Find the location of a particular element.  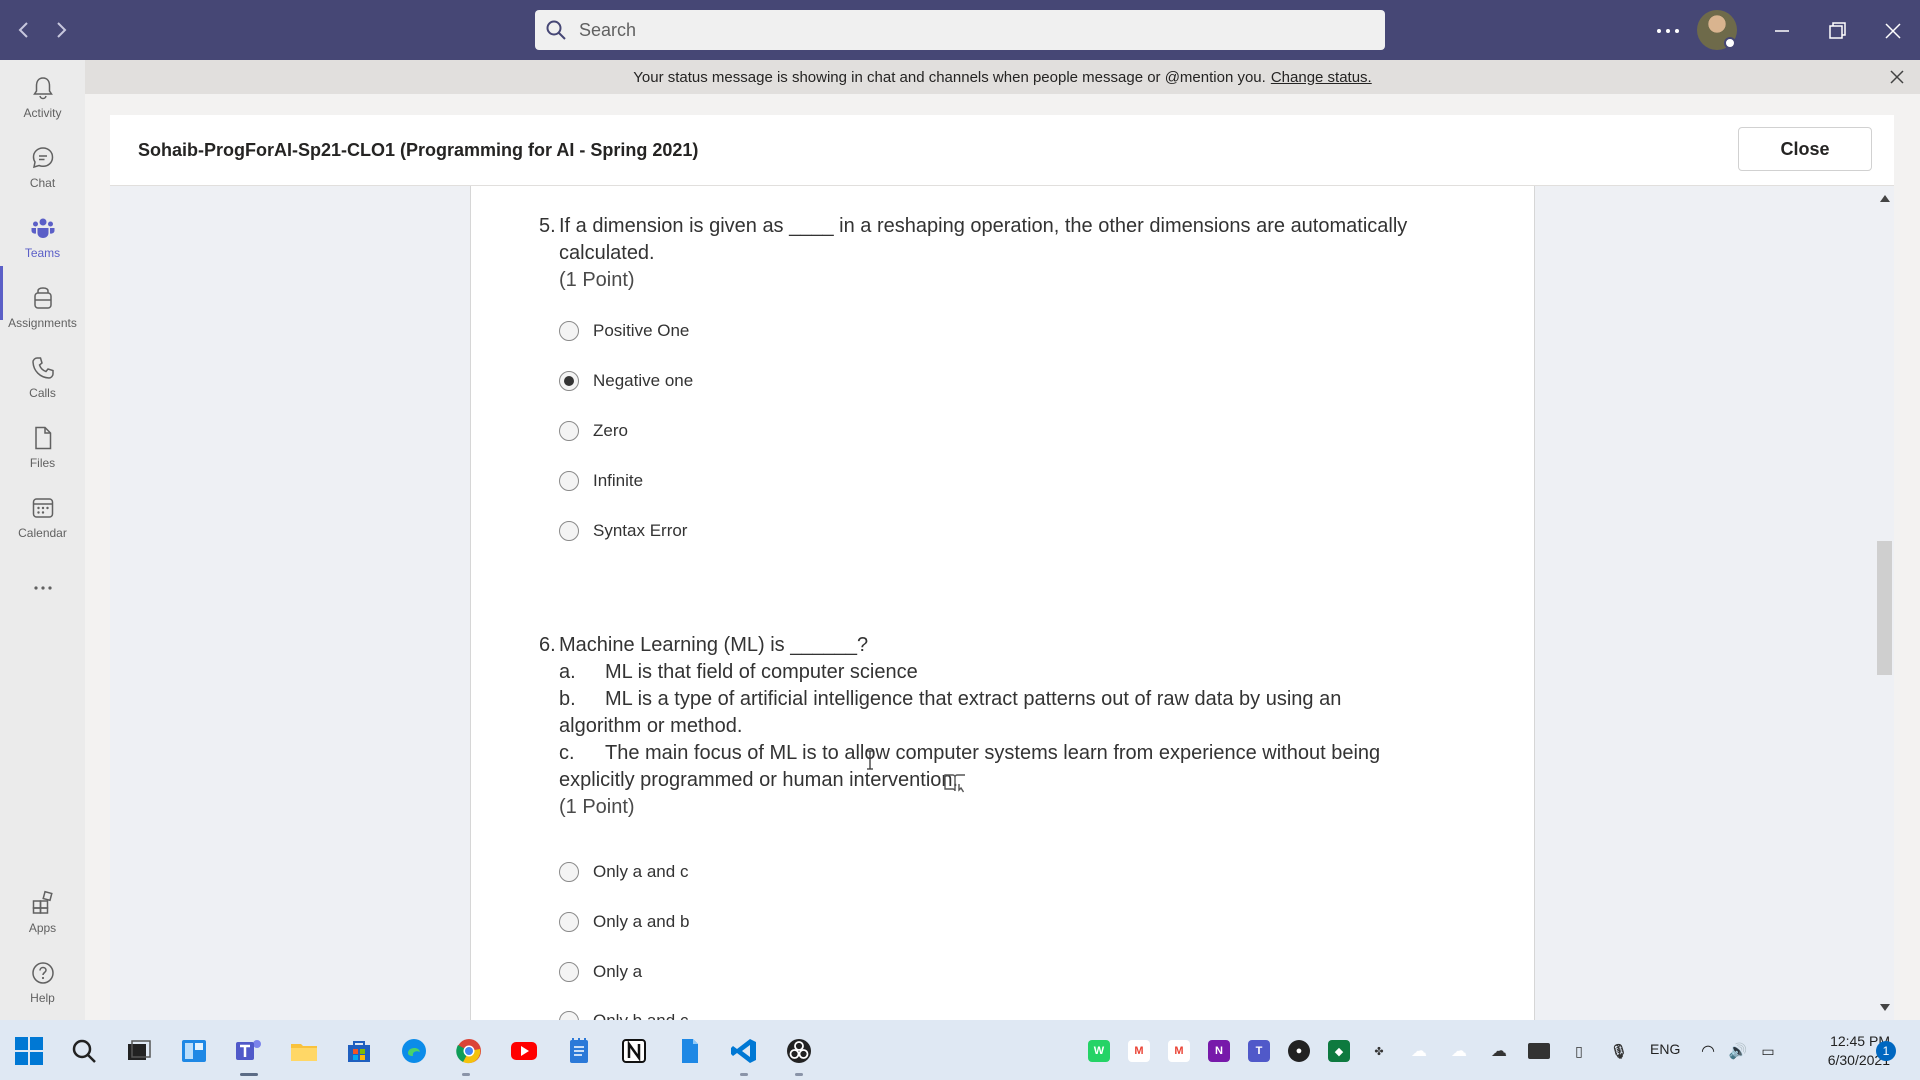

teams-tray-icon: T is located at coordinates (1259, 1051).